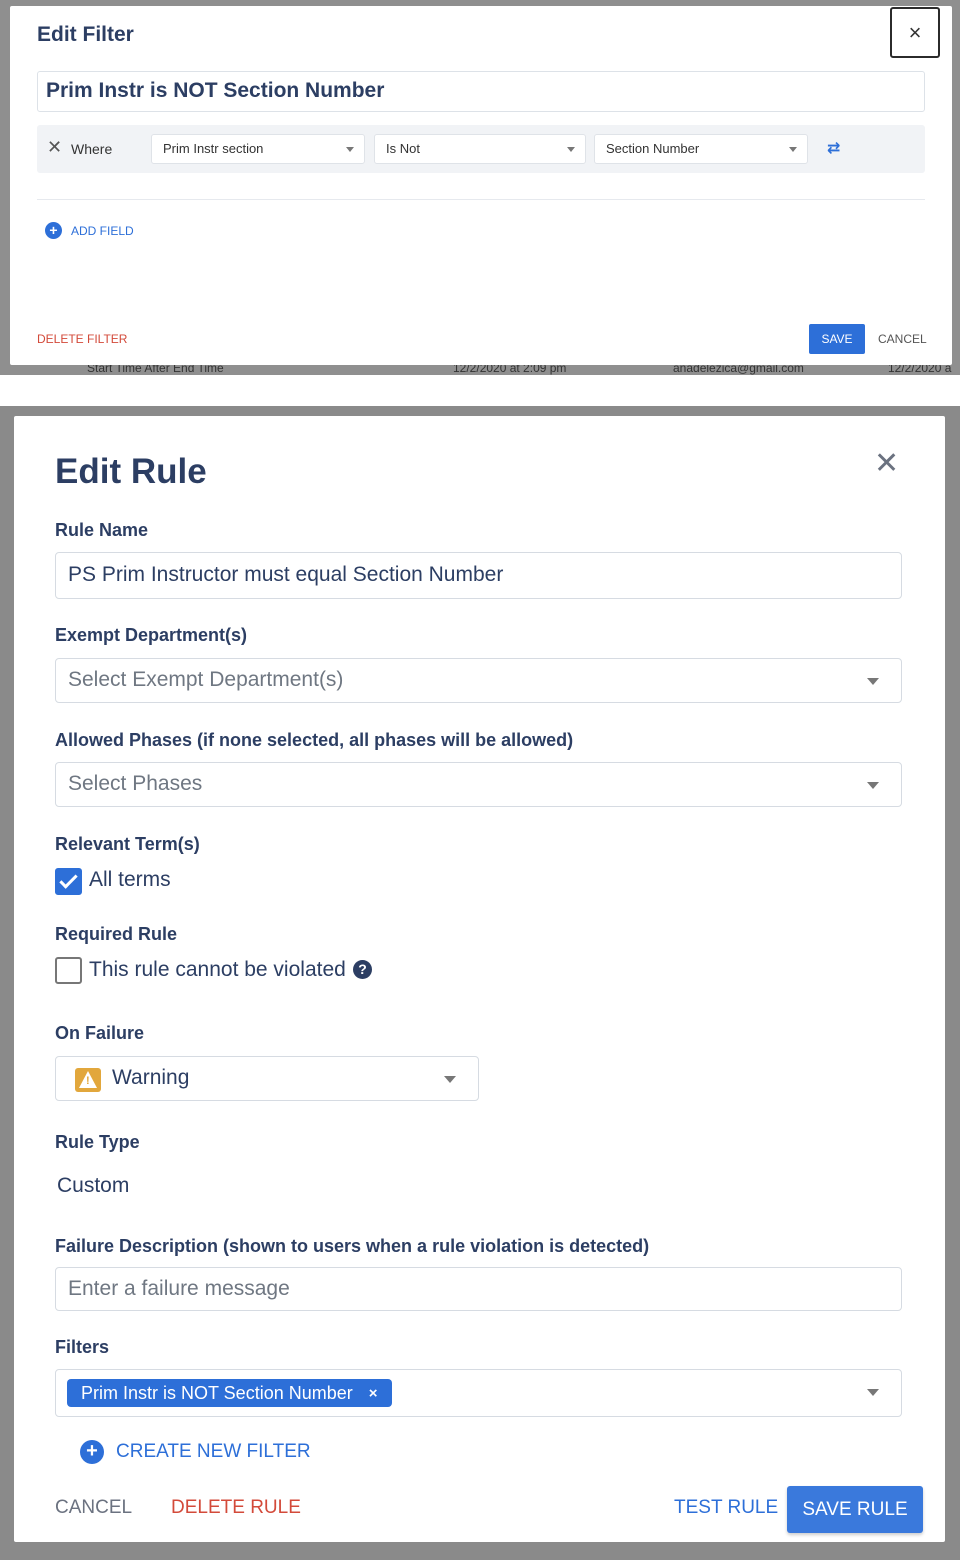 Image resolution: width=960 pixels, height=1560 pixels. What do you see at coordinates (92, 149) in the screenshot?
I see `where-label: Where` at bounding box center [92, 149].